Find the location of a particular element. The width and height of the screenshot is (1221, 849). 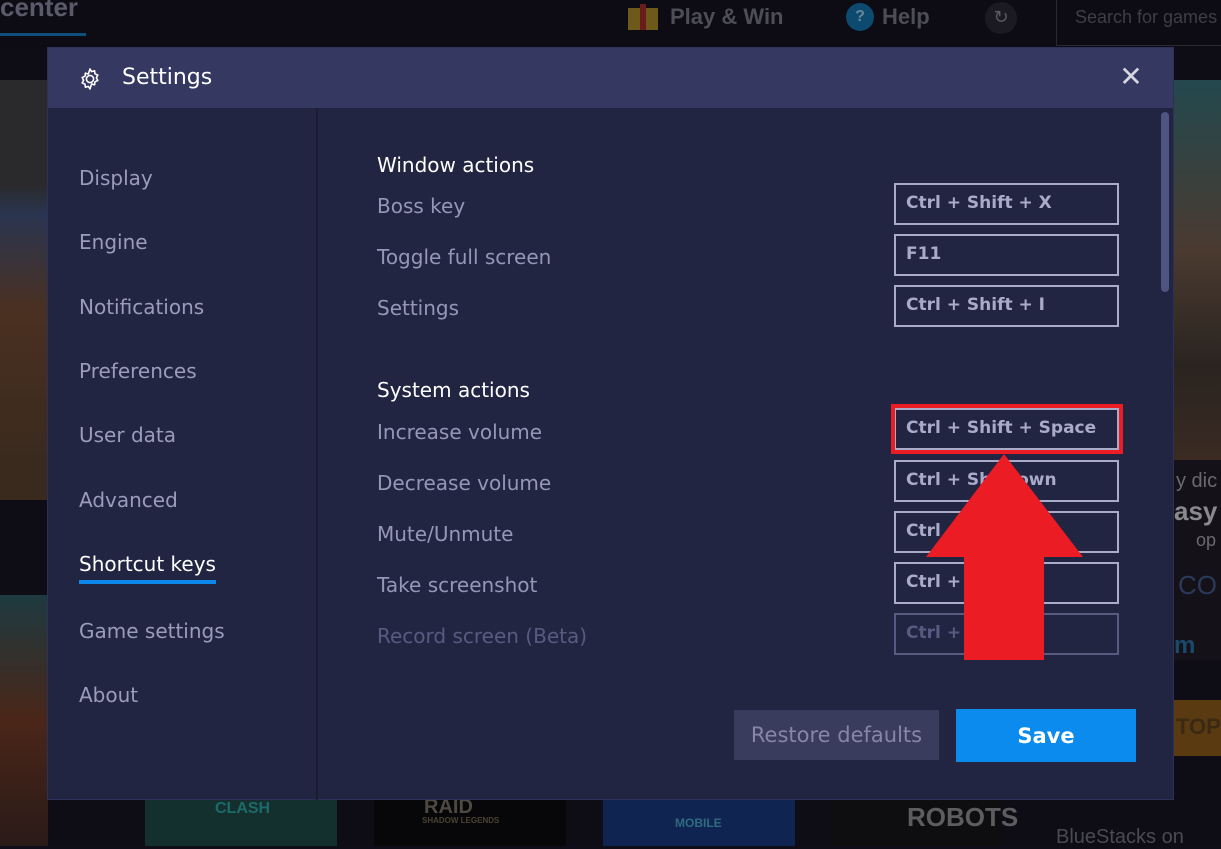

ad-line: m is located at coordinates (1184, 646).